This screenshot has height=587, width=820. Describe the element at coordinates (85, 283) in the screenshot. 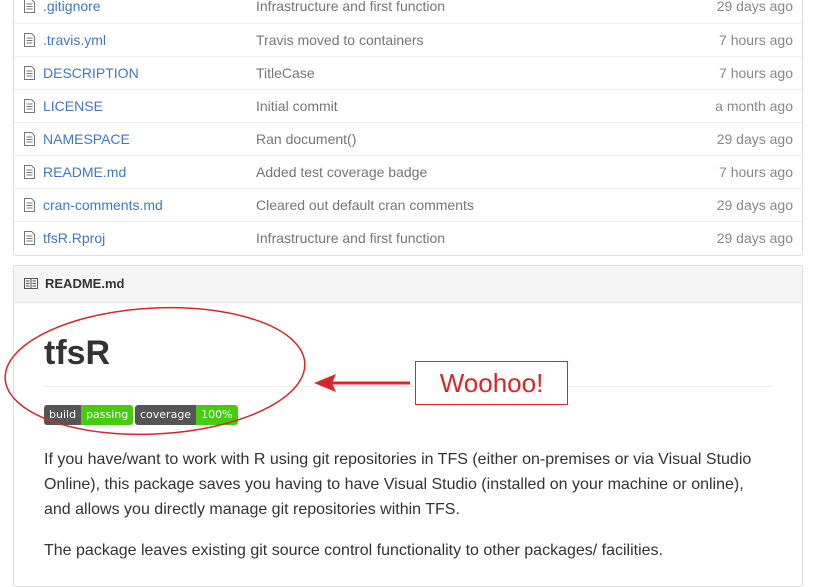

I see `readme-header-title: README.md` at that location.